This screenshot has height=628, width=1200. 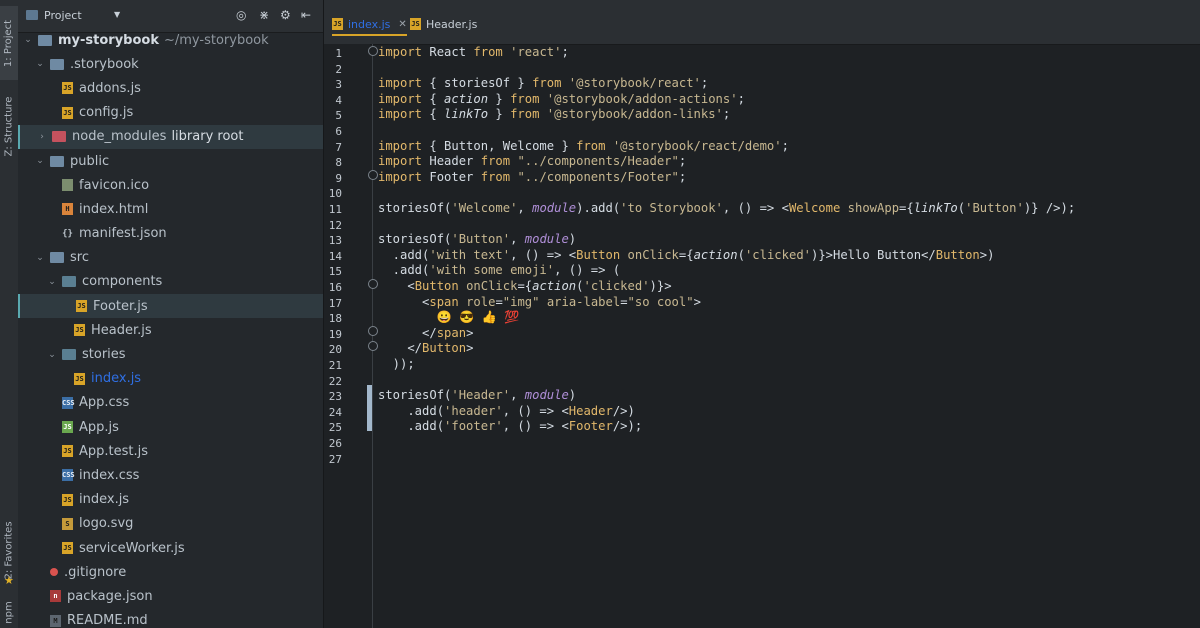 What do you see at coordinates (170, 403) in the screenshot?
I see `tree-item: CSS App.css` at bounding box center [170, 403].